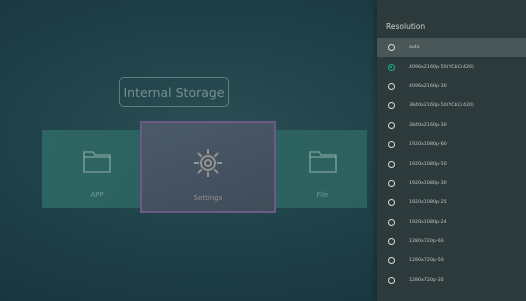  What do you see at coordinates (428, 183) in the screenshot?
I see `resolution-option-label: 1920x1080p-30` at bounding box center [428, 183].